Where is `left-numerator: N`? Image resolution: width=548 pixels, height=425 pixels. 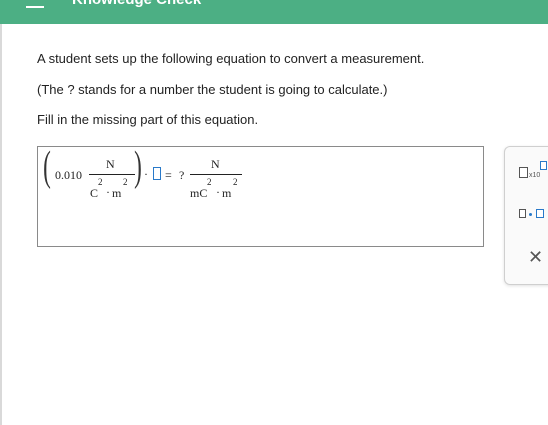
left-numerator: N is located at coordinates (110, 164).